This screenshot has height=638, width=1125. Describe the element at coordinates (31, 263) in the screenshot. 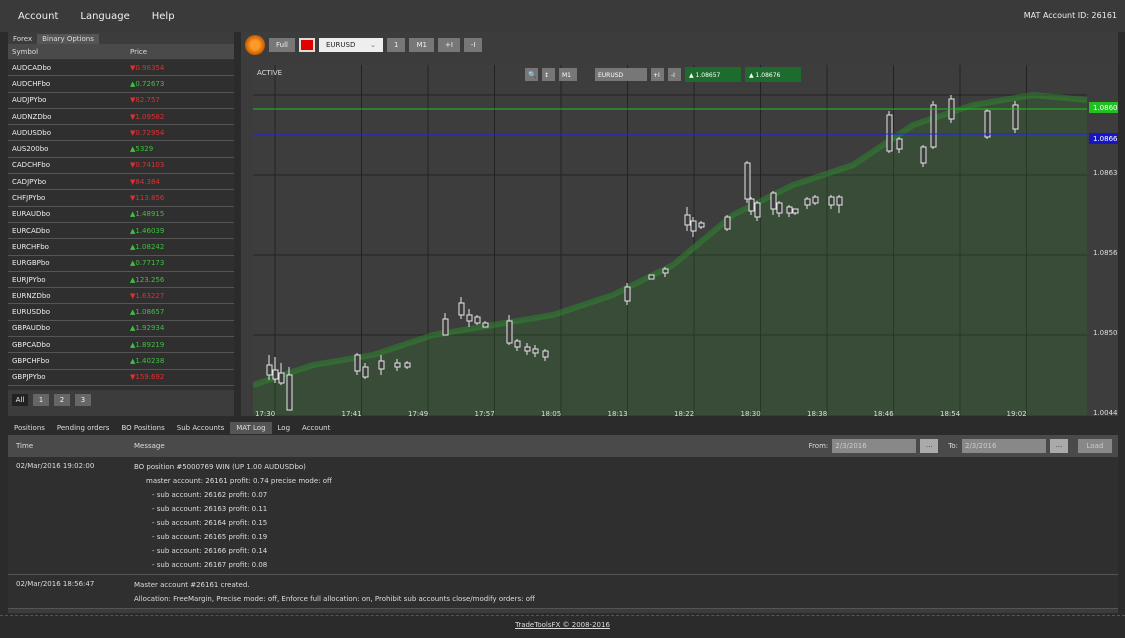

I see `symbol-name: EURGBPbo` at that location.